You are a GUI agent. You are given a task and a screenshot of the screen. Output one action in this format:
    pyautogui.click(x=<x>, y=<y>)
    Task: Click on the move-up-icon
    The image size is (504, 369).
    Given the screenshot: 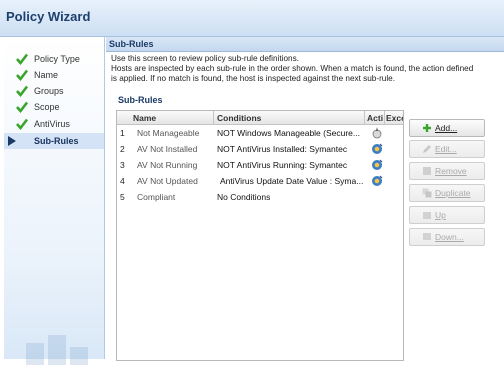 What is the action you would take?
    pyautogui.click(x=427, y=215)
    